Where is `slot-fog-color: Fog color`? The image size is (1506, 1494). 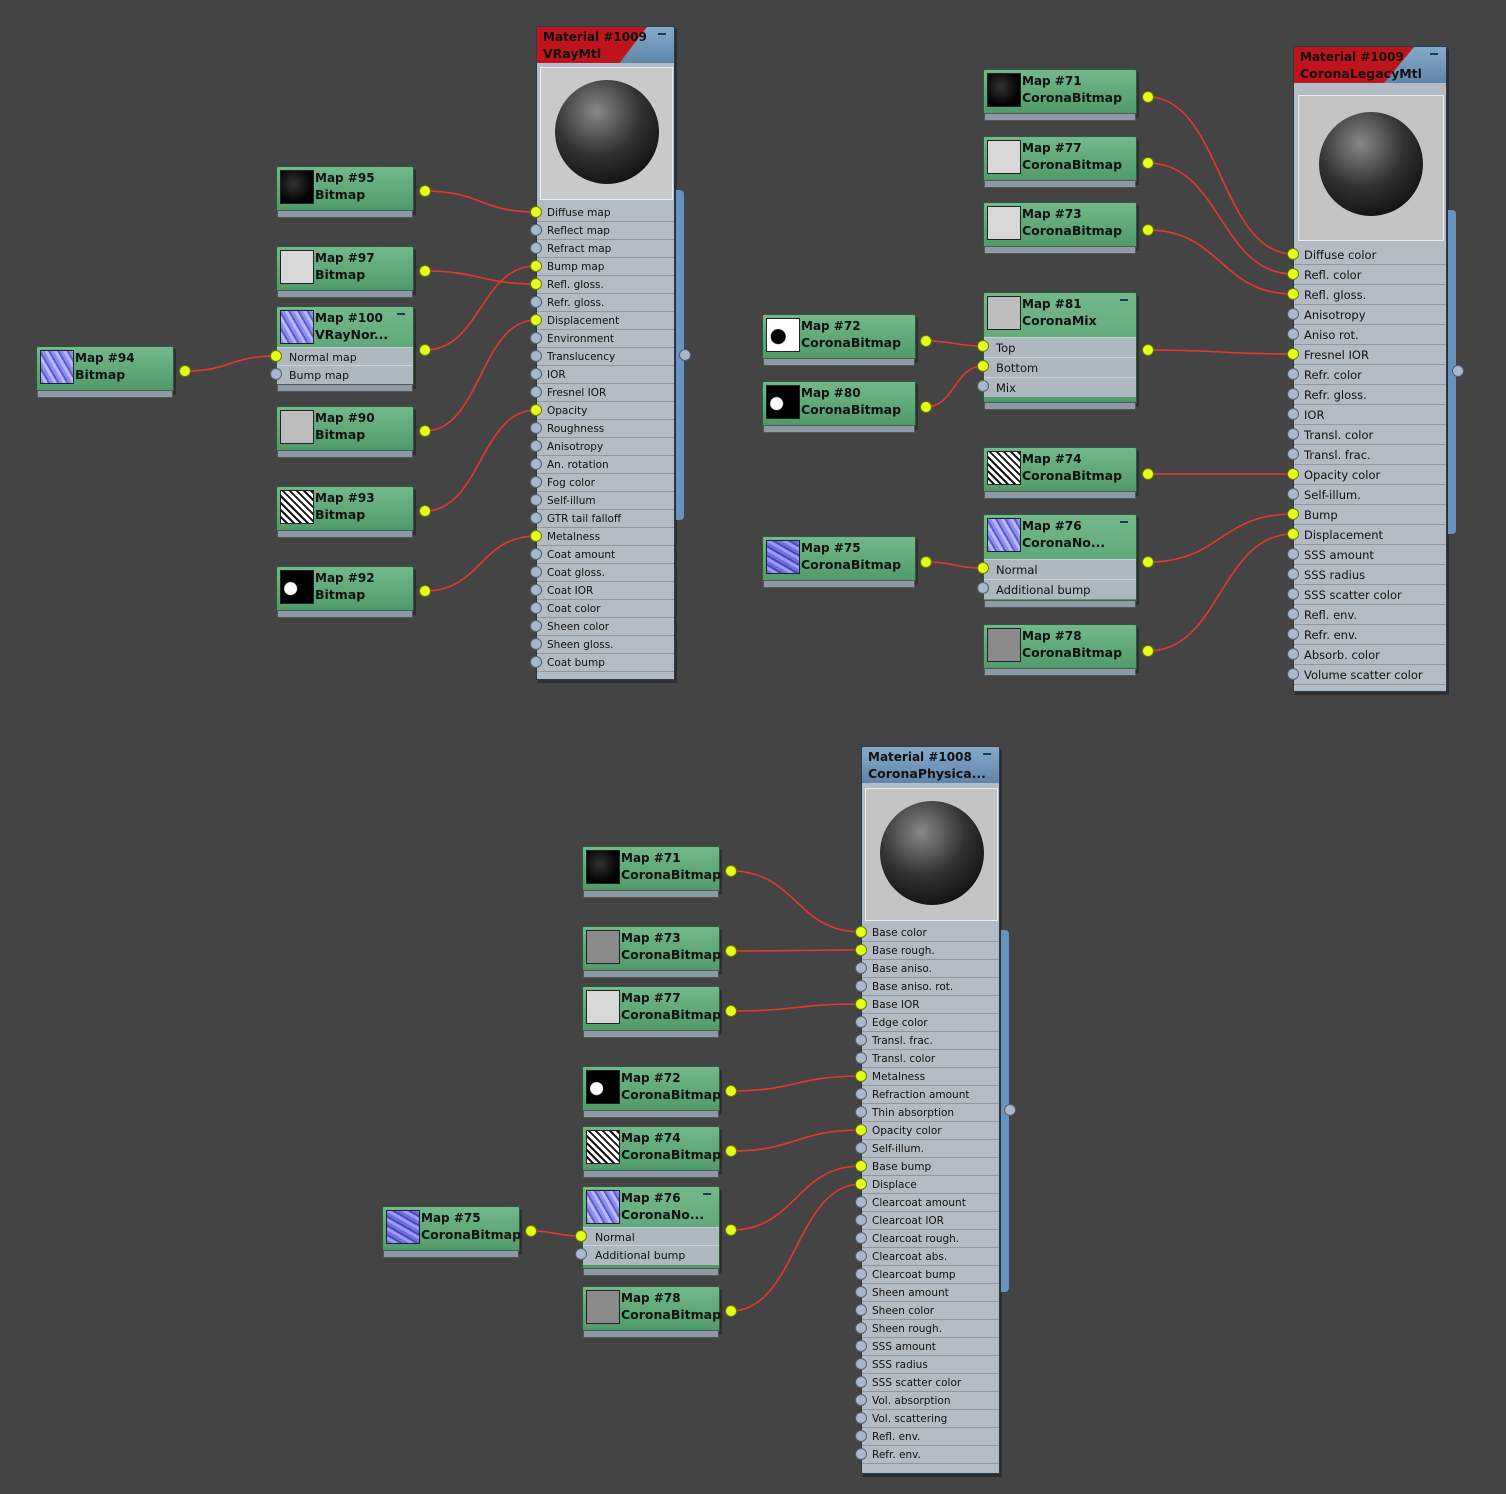
slot-fog-color: Fog color is located at coordinates (605, 483).